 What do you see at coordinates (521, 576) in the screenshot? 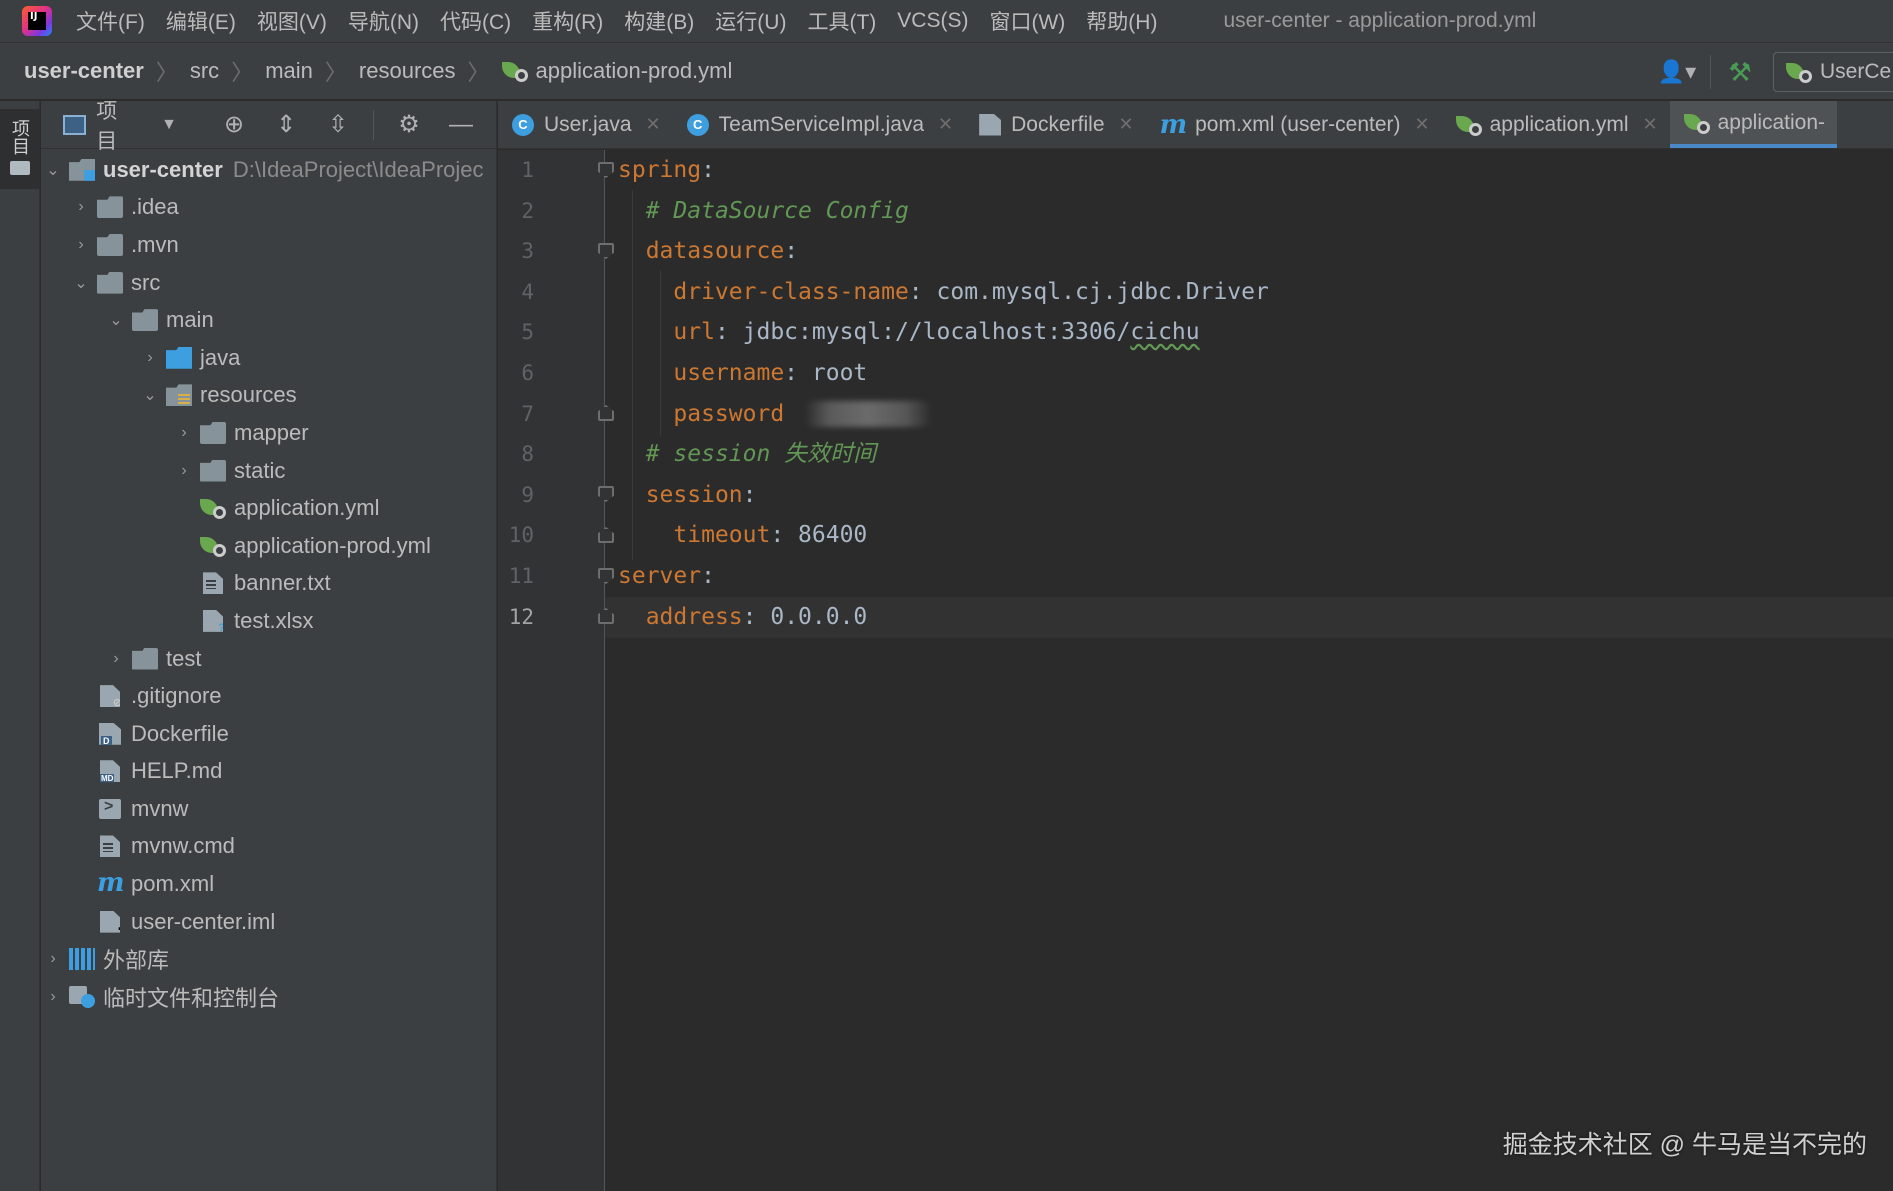
I see `line-number: 11` at bounding box center [521, 576].